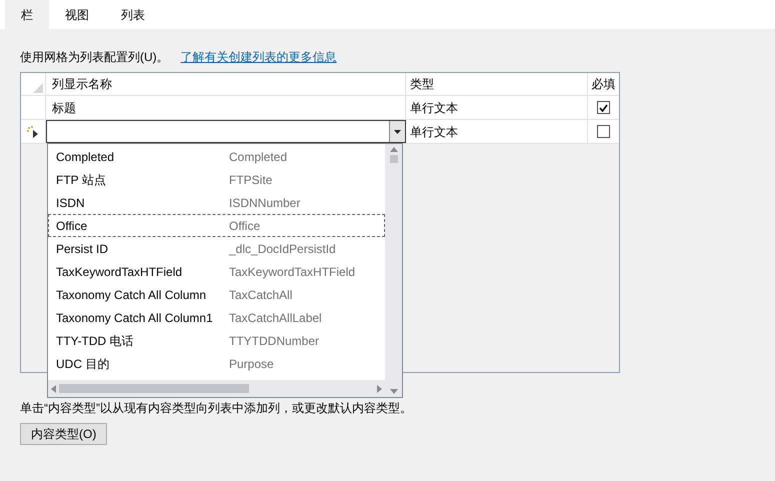 This screenshot has height=481, width=775. What do you see at coordinates (53, 388) in the screenshot?
I see `scroll-left-icon` at bounding box center [53, 388].